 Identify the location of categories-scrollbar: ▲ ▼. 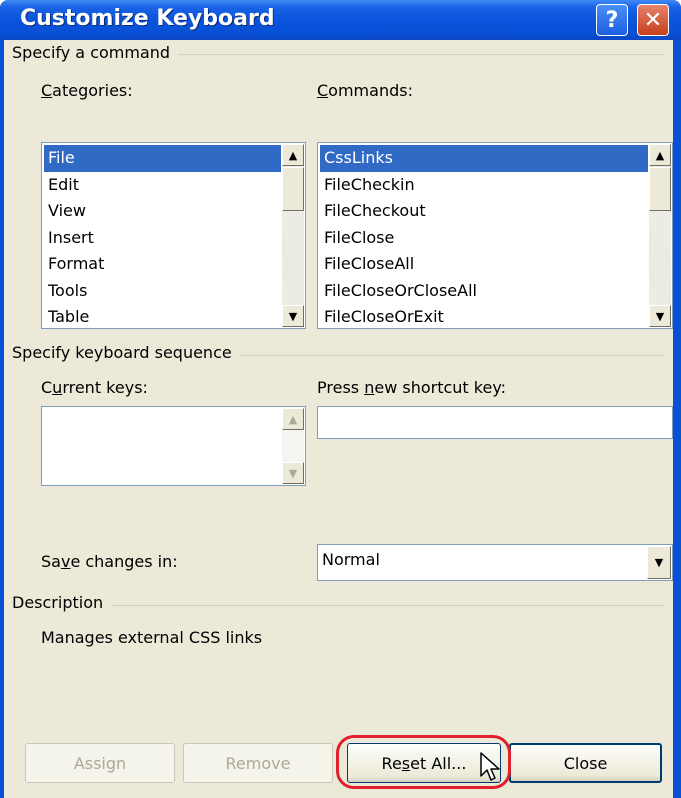
(293, 235).